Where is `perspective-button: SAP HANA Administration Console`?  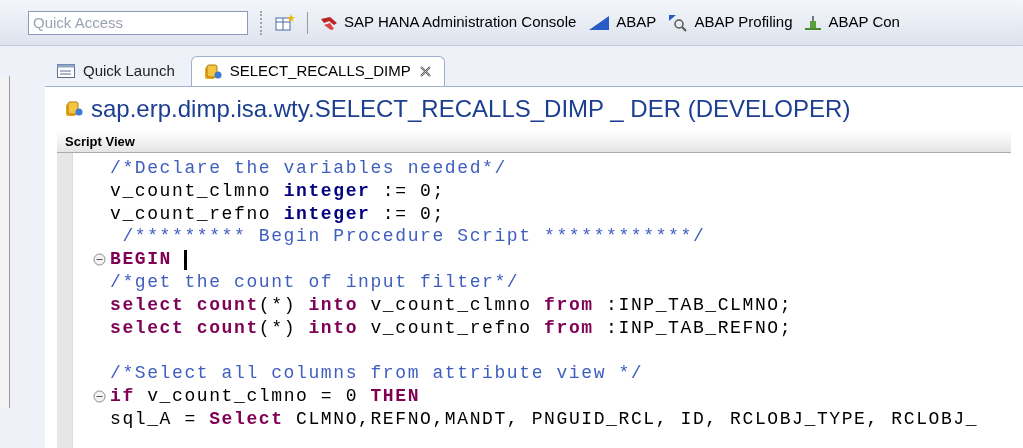
perspective-button: SAP HANA Administration Console is located at coordinates (448, 22).